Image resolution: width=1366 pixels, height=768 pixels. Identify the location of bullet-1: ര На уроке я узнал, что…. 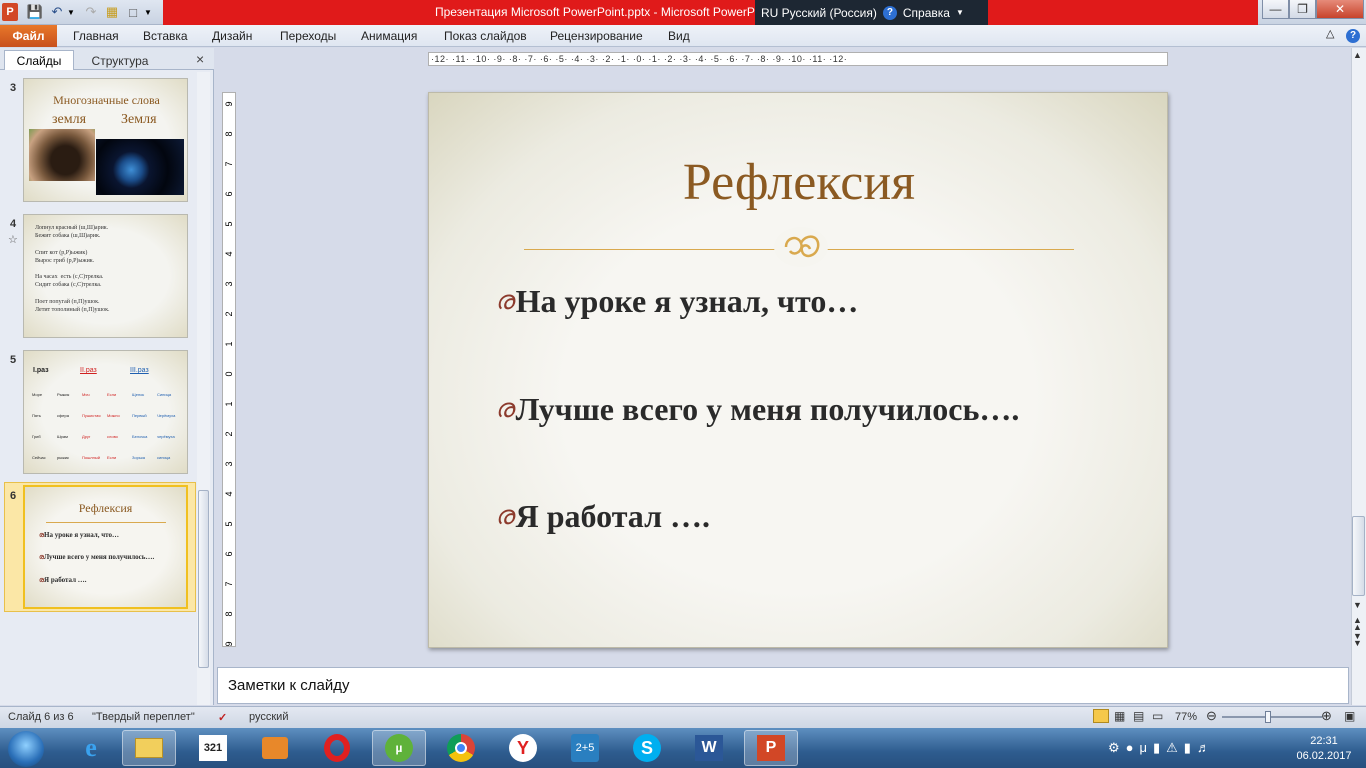
(676, 301).